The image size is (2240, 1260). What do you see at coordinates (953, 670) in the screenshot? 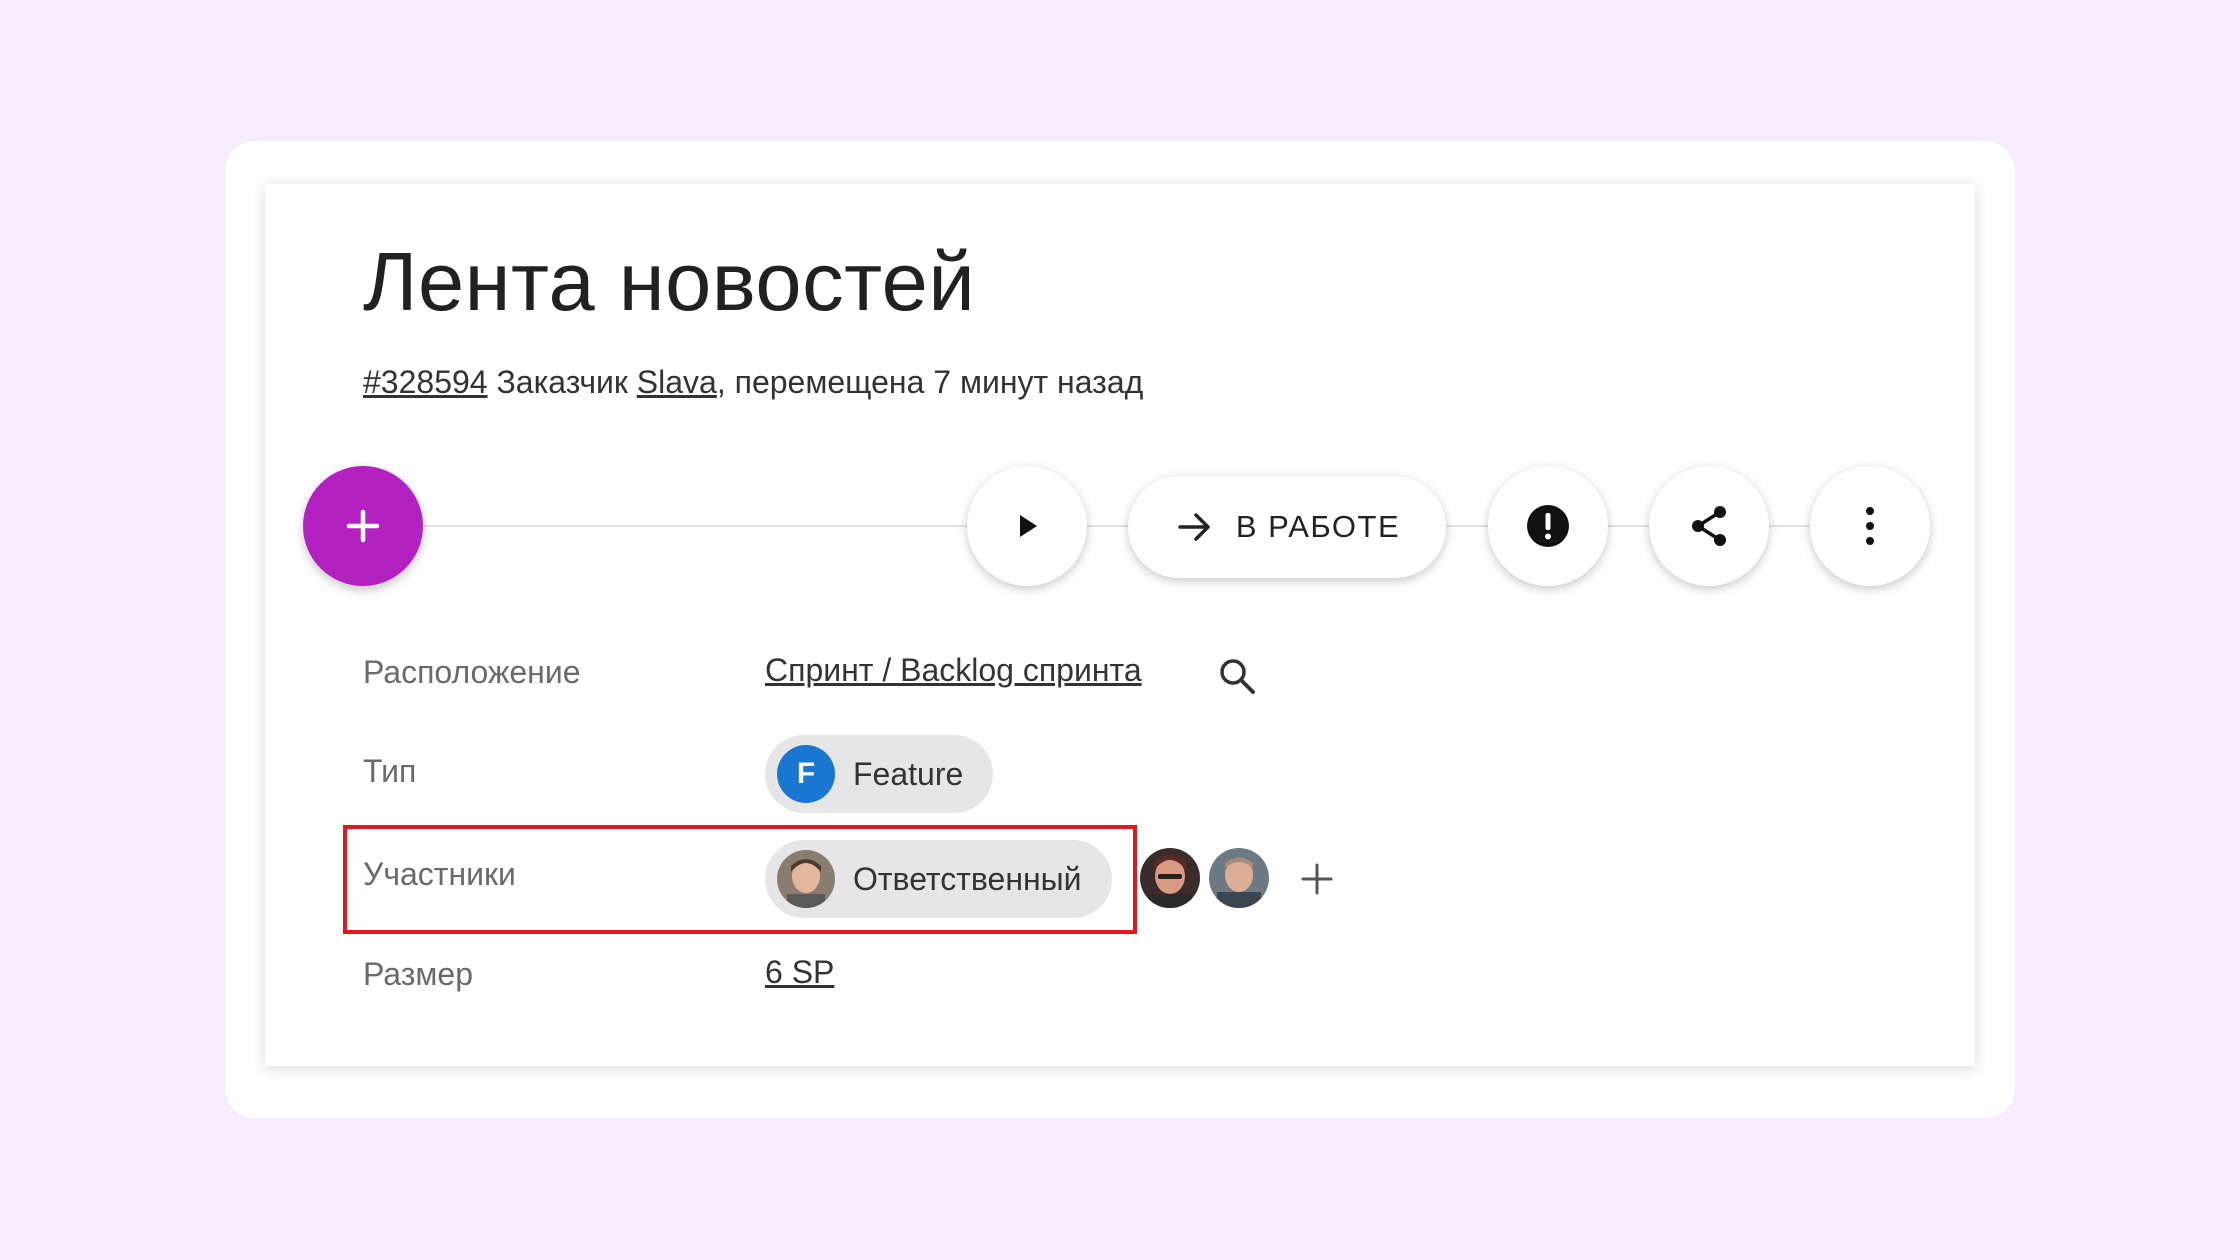
I see `location-link: Спринт / Backlog спринта` at bounding box center [953, 670].